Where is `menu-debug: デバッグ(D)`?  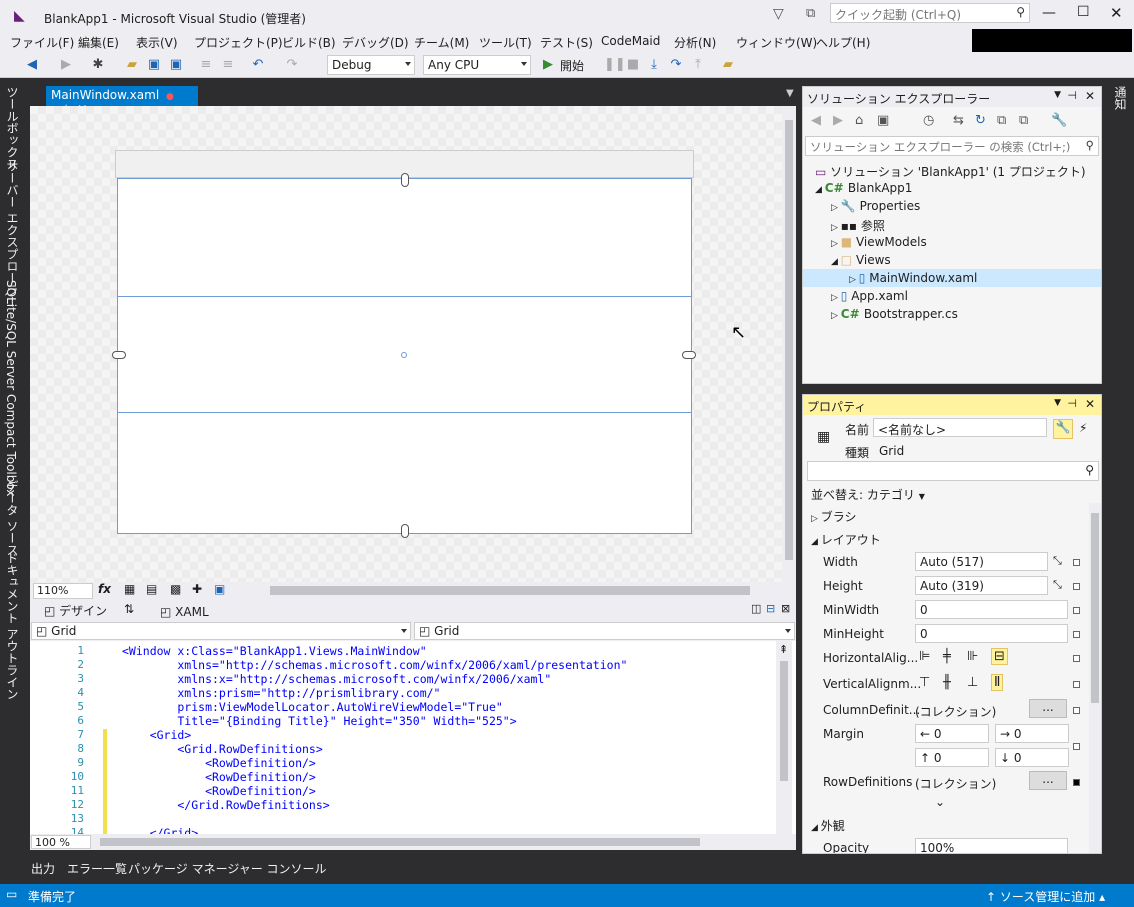 menu-debug: デバッグ(D) is located at coordinates (375, 42).